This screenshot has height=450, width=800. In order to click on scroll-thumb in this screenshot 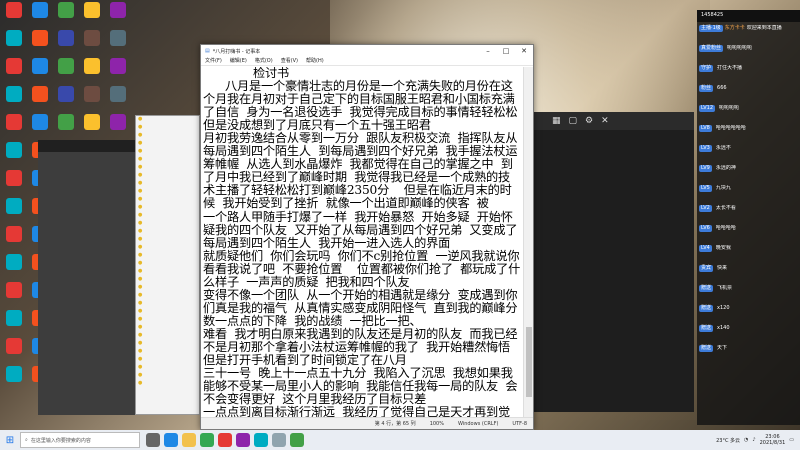, I will do `click(529, 362)`.